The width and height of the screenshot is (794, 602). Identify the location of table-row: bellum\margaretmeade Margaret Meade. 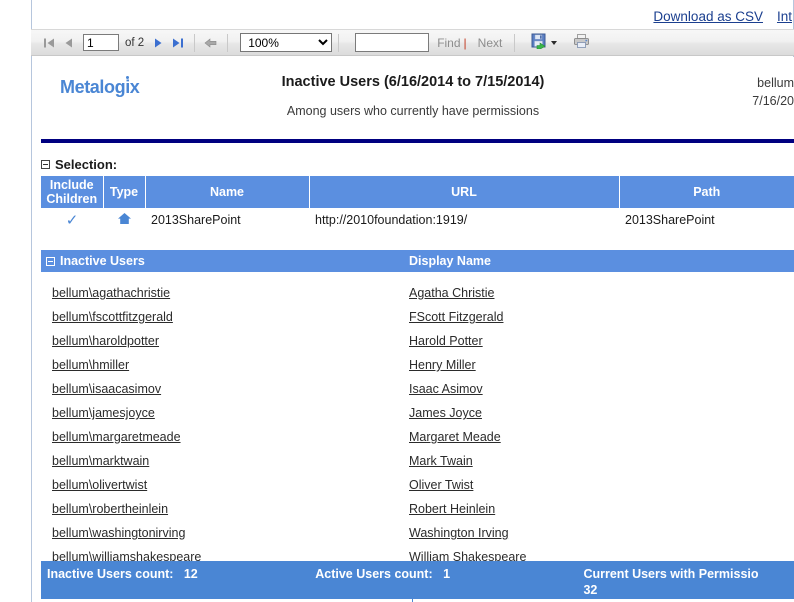
(417, 437).